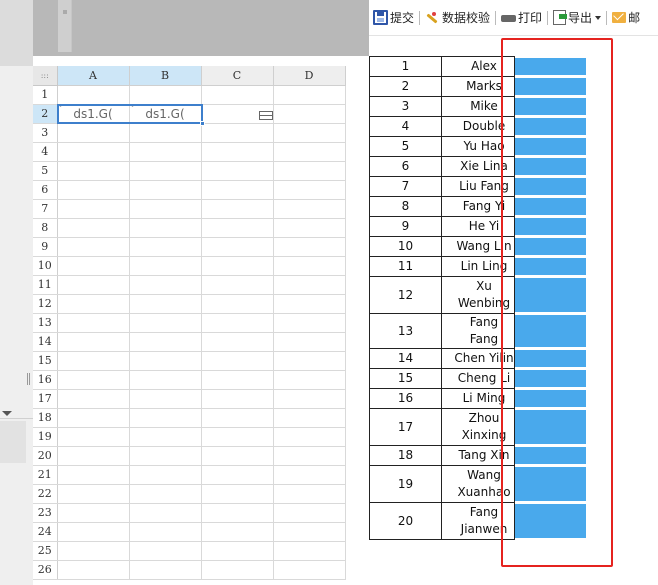 This screenshot has width=658, height=585. I want to click on row-header: 25, so click(45, 551).